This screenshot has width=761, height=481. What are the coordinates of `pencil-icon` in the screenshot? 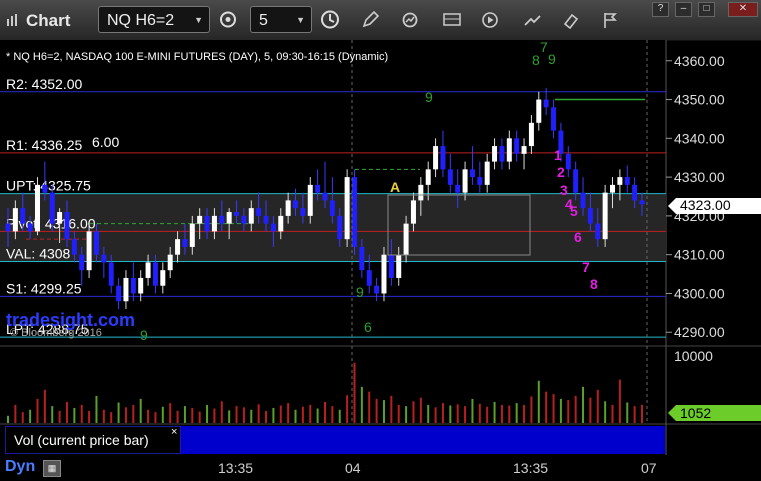 It's located at (370, 20).